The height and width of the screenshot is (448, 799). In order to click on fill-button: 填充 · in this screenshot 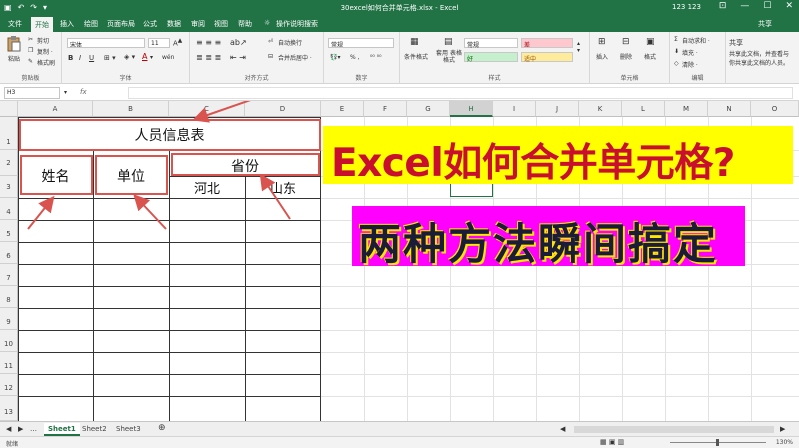, I will do `click(690, 52)`.